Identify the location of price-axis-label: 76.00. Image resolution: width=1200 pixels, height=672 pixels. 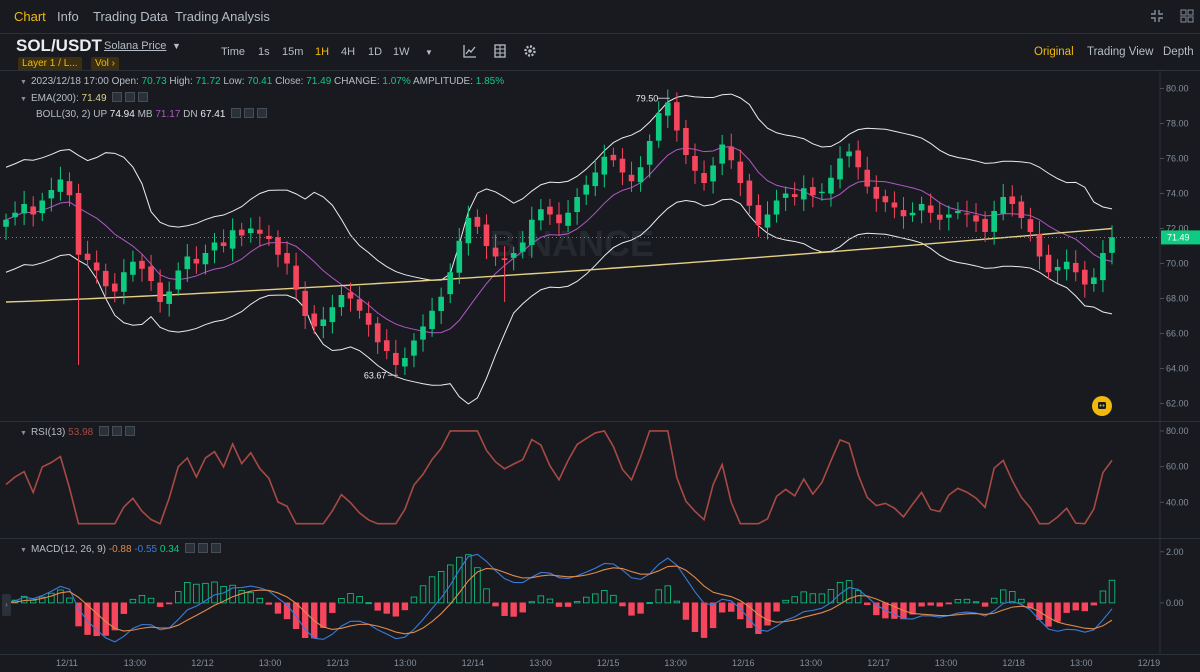
(1177, 159).